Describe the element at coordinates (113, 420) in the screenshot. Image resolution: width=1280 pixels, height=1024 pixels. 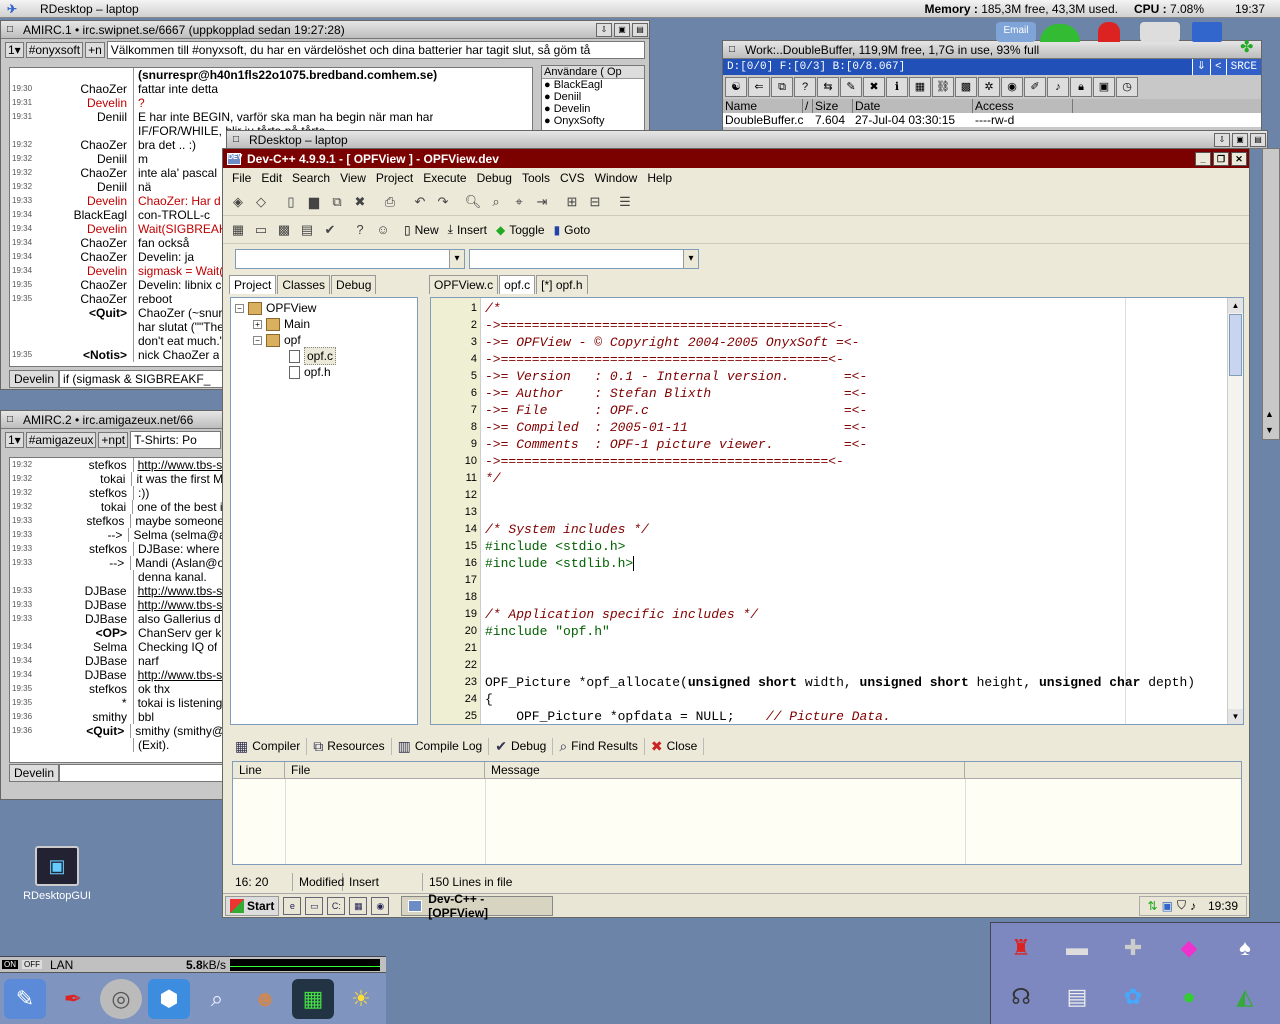
I see `irc2-titlebar: □ AMIRC.2 • irc.amigazeux.net/66` at that location.